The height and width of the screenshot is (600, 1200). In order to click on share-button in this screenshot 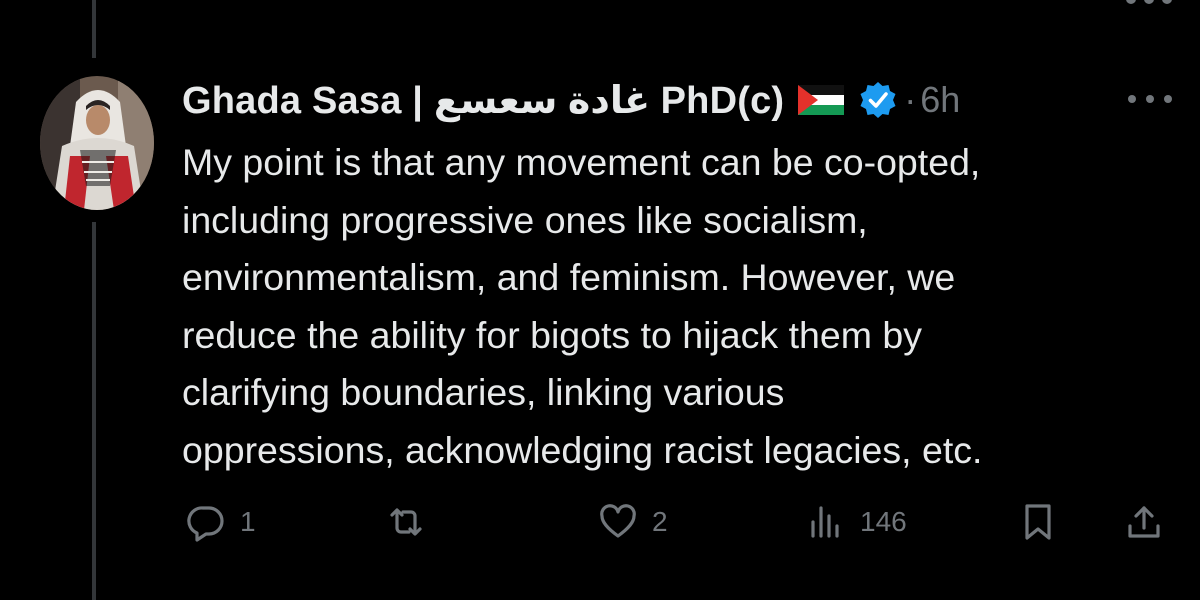, I will do `click(1144, 522)`.